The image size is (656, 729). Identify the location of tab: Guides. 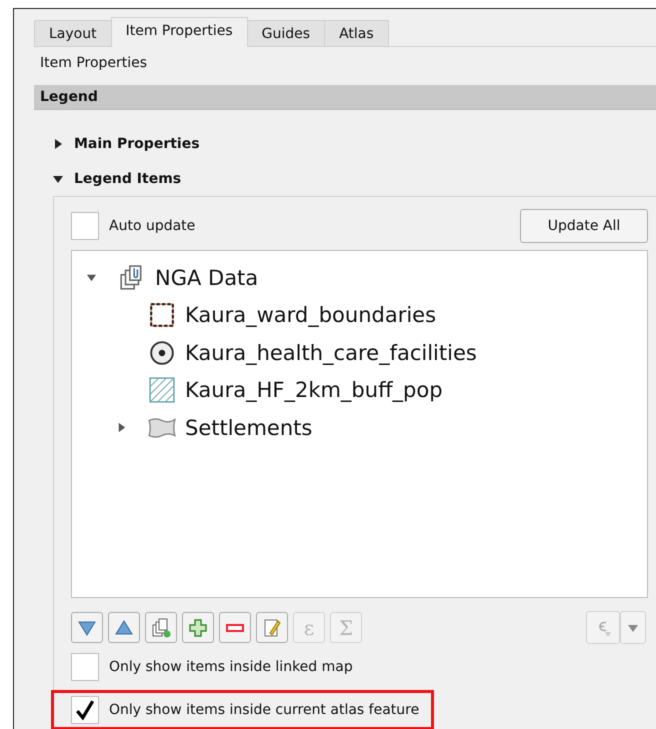
(286, 33).